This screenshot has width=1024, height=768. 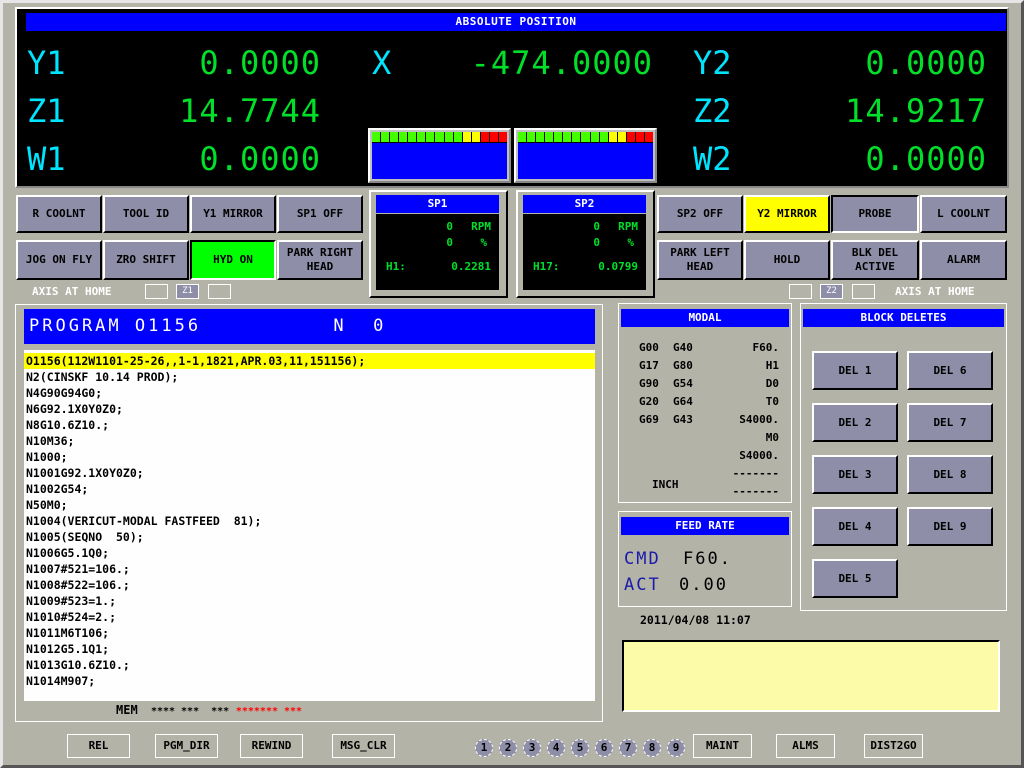 I want to click on meter-segment-yellow, so click(x=476, y=137).